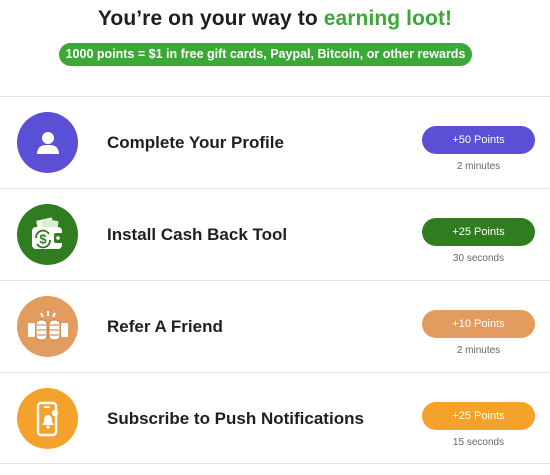 This screenshot has width=550, height=475. What do you see at coordinates (47, 142) in the screenshot?
I see `user-icon` at bounding box center [47, 142].